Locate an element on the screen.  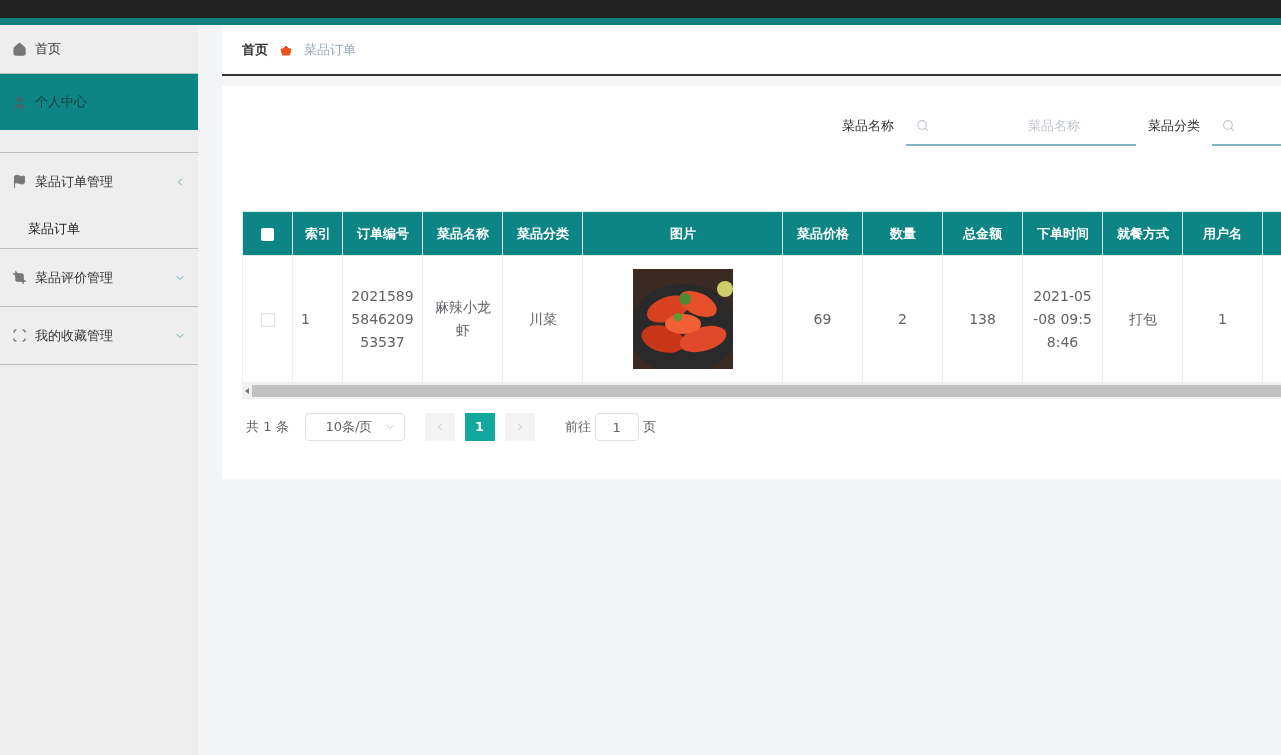
flag-icon is located at coordinates (19, 181).